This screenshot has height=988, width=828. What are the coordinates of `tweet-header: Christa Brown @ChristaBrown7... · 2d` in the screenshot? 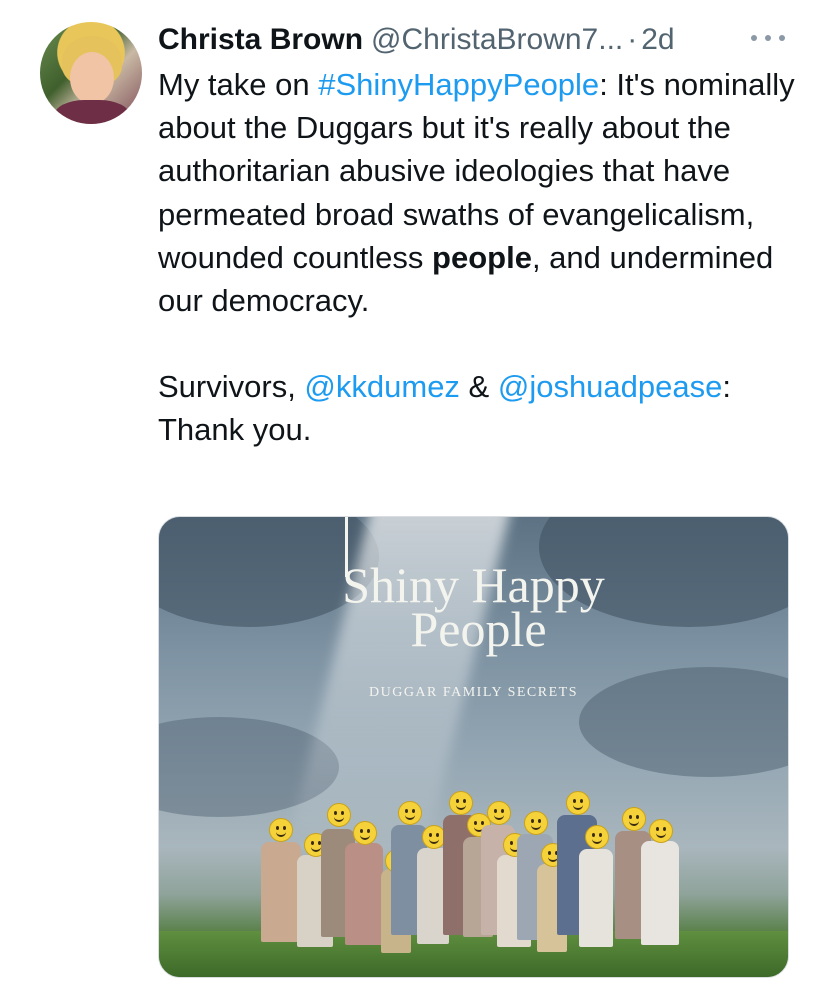 It's located at (478, 40).